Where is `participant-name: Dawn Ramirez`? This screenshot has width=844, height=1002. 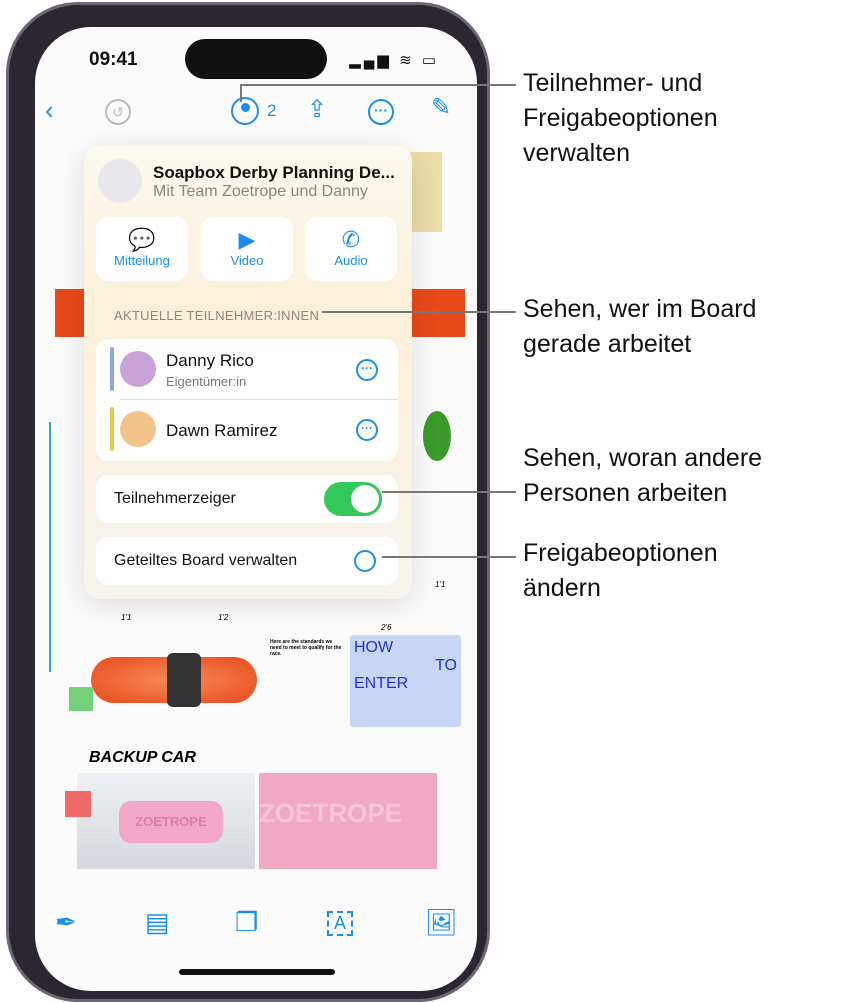
participant-name: Dawn Ramirez is located at coordinates (222, 430).